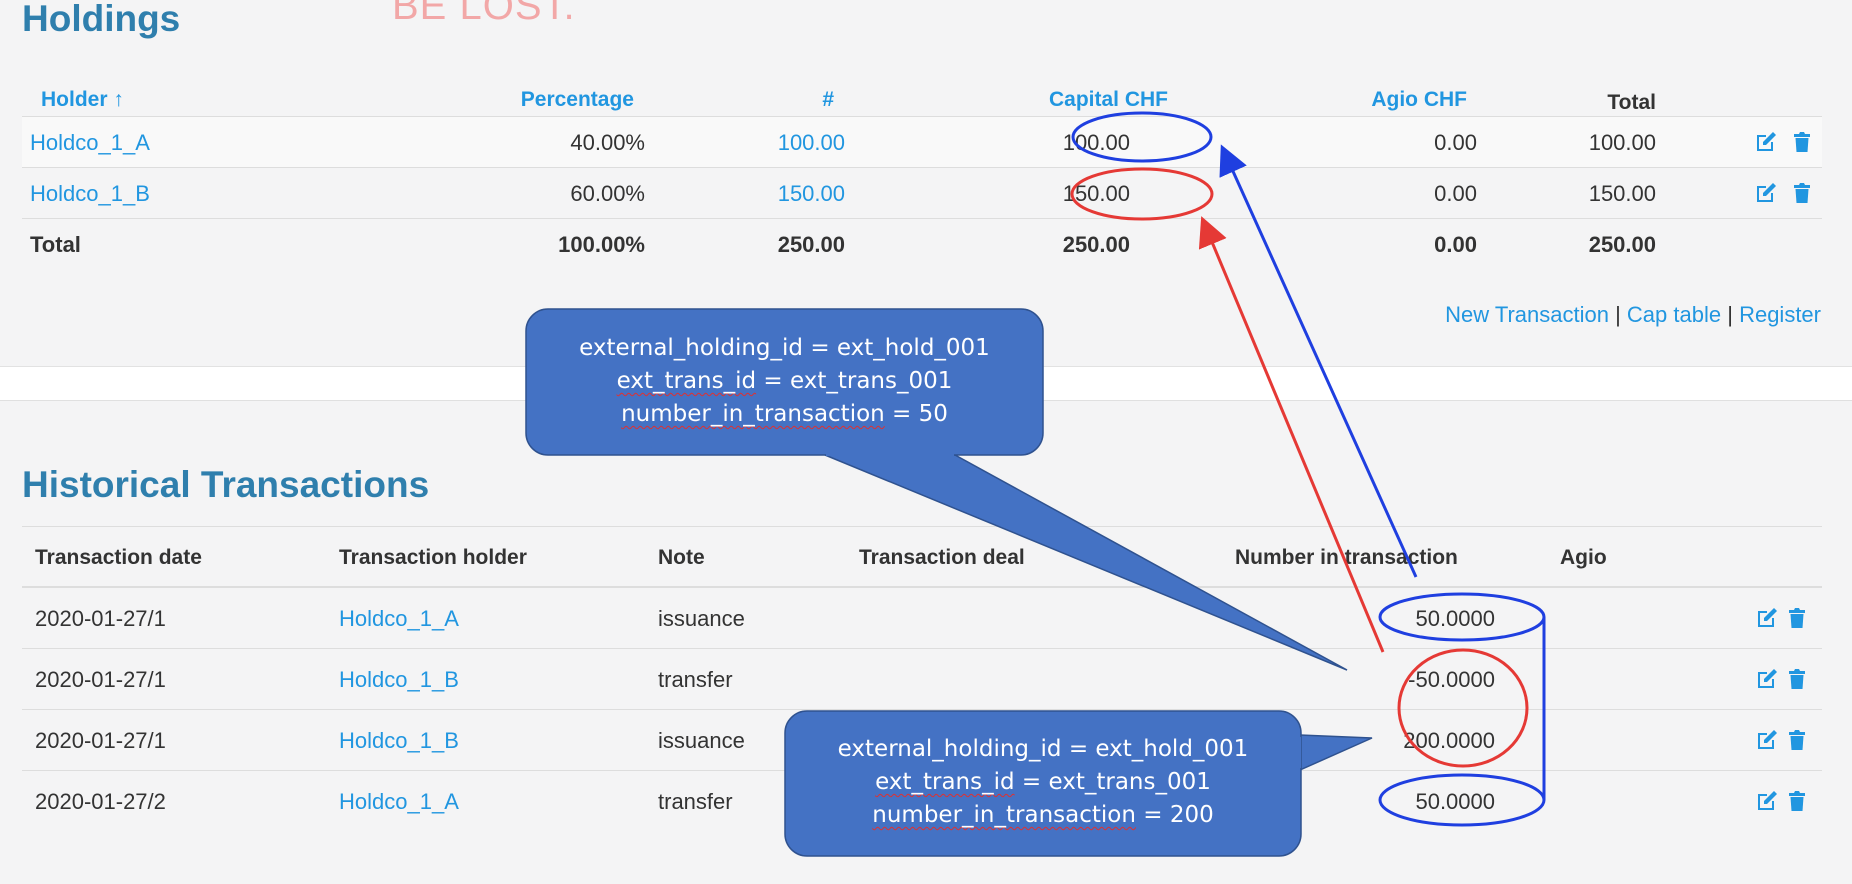 Image resolution: width=1852 pixels, height=884 pixels. What do you see at coordinates (1045, 100) in the screenshot?
I see `col-capital-header: Capital CHF` at bounding box center [1045, 100].